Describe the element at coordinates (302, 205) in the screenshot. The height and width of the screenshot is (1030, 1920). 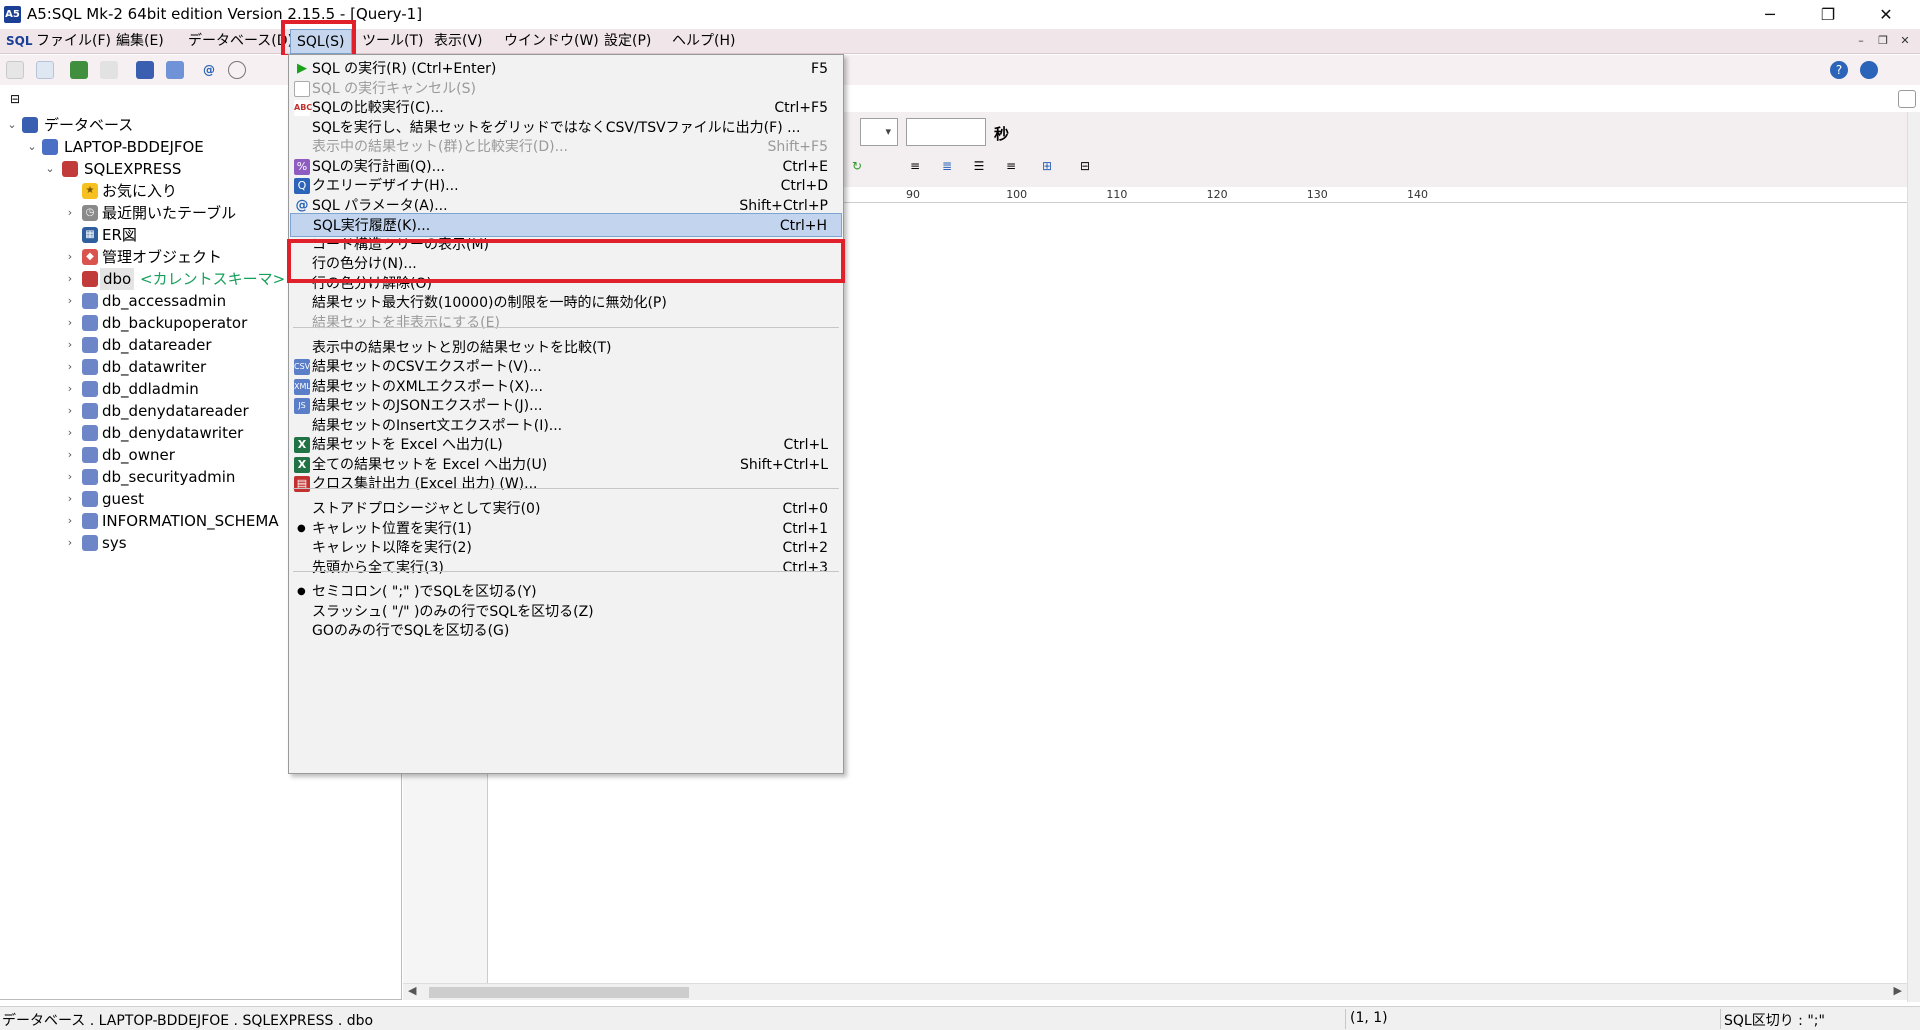
I see `param-icon: @` at that location.